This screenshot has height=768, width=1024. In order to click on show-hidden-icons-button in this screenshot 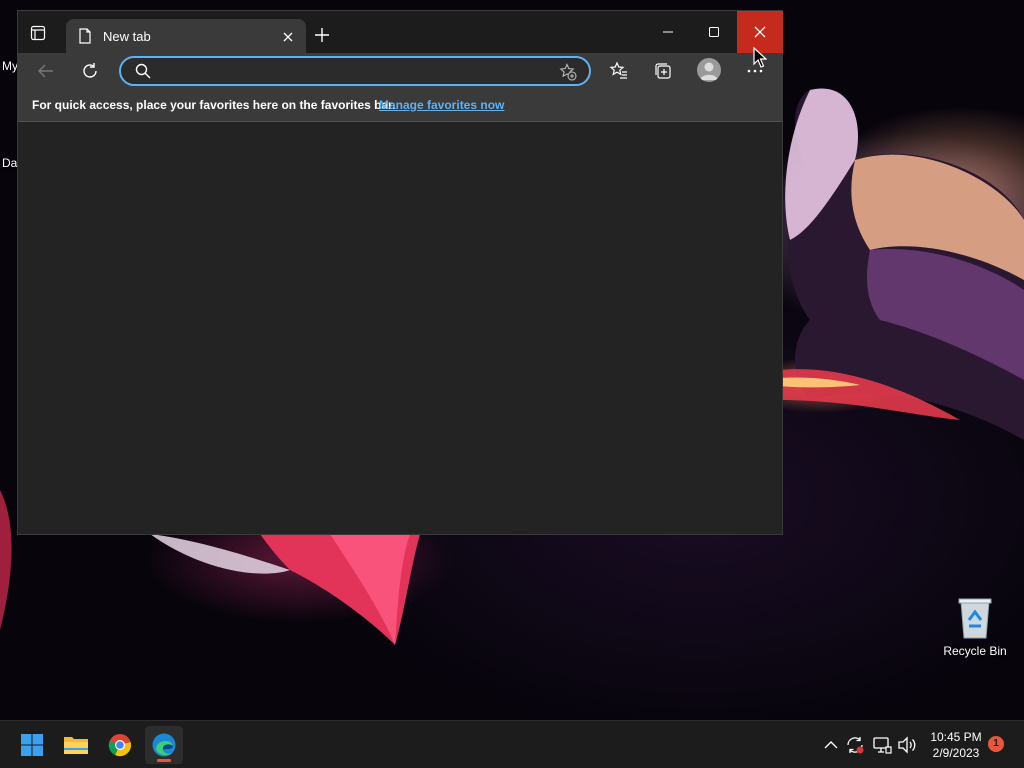, I will do `click(831, 745)`.